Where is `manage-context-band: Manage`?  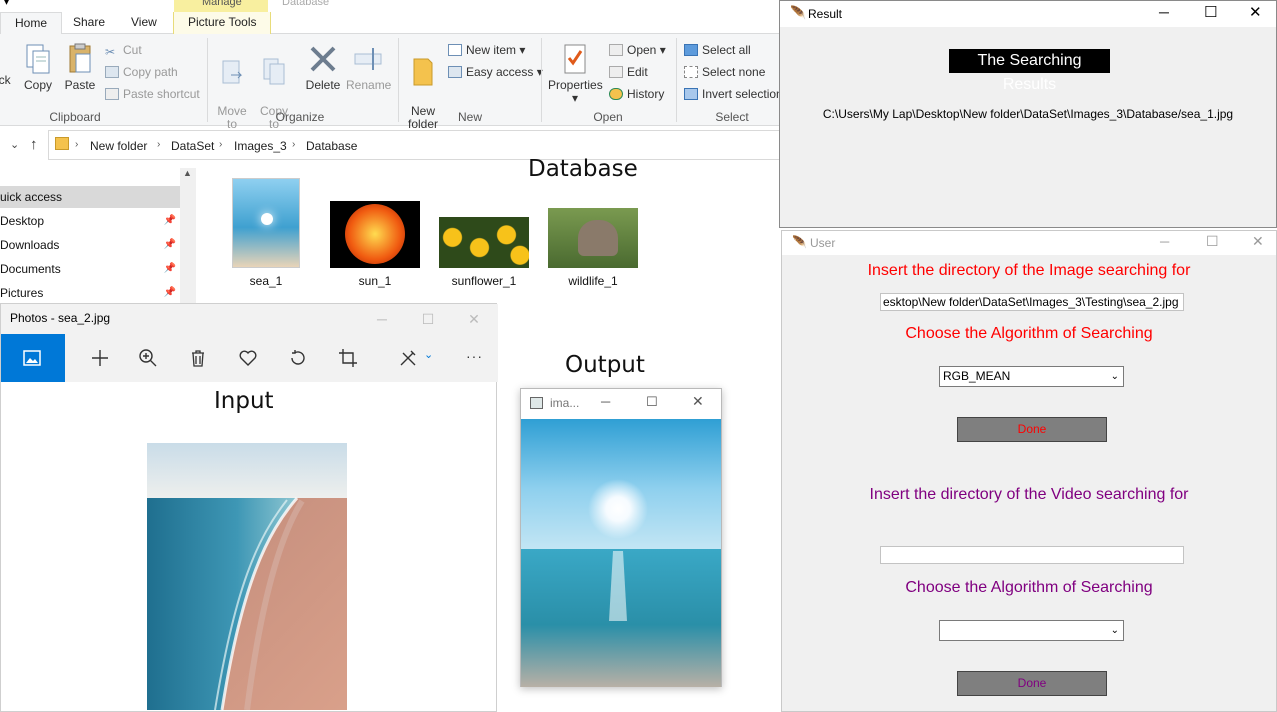
manage-context-band: Manage is located at coordinates (221, 6).